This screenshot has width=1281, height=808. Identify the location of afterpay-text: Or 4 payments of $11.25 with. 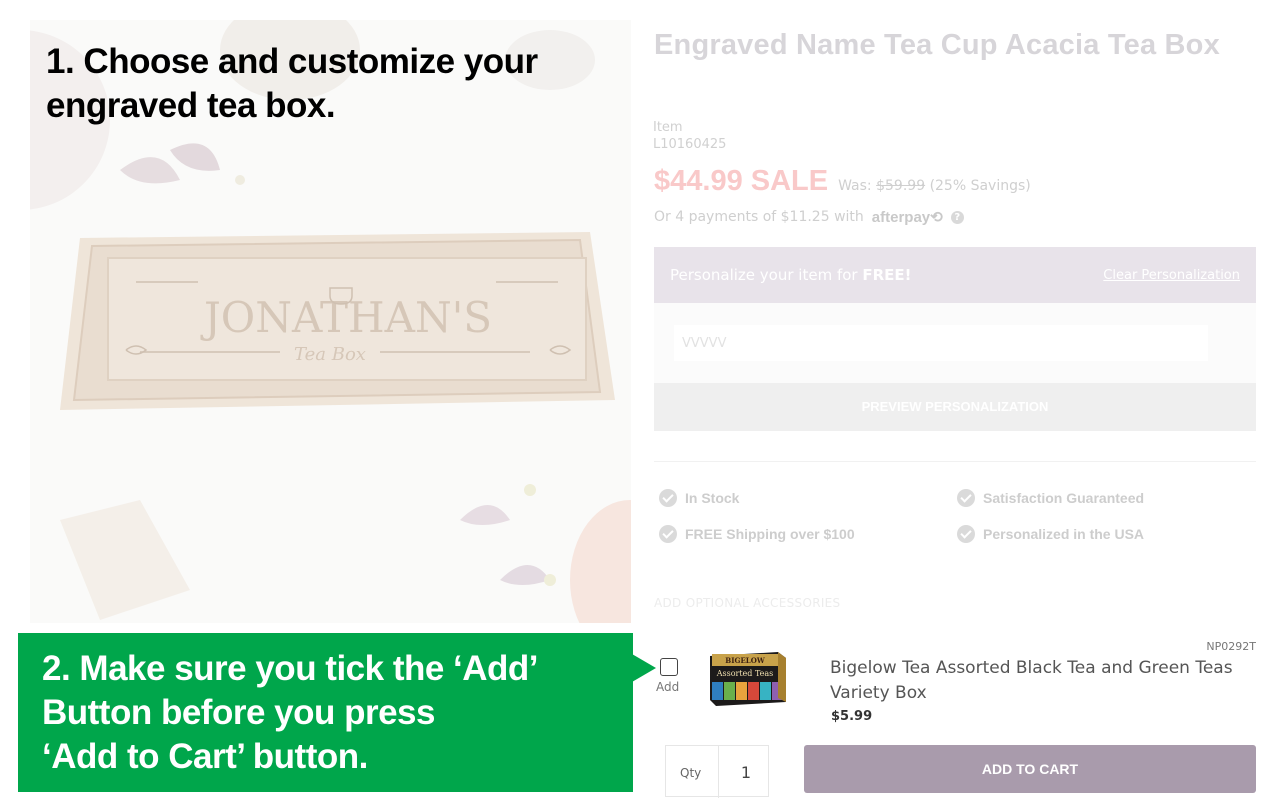
(759, 217).